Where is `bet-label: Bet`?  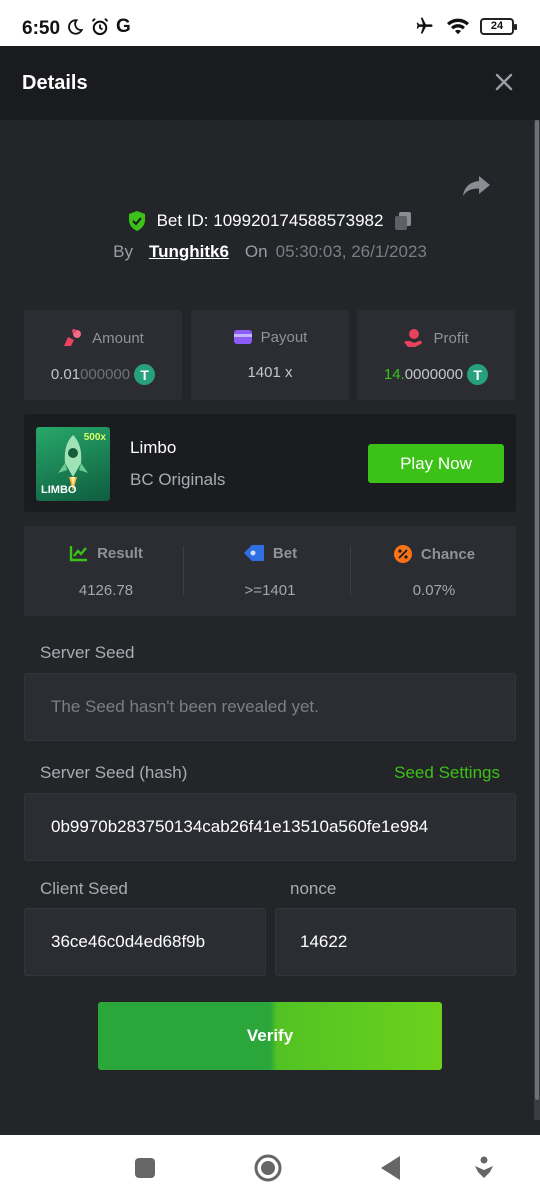
bet-label: Bet is located at coordinates (285, 553).